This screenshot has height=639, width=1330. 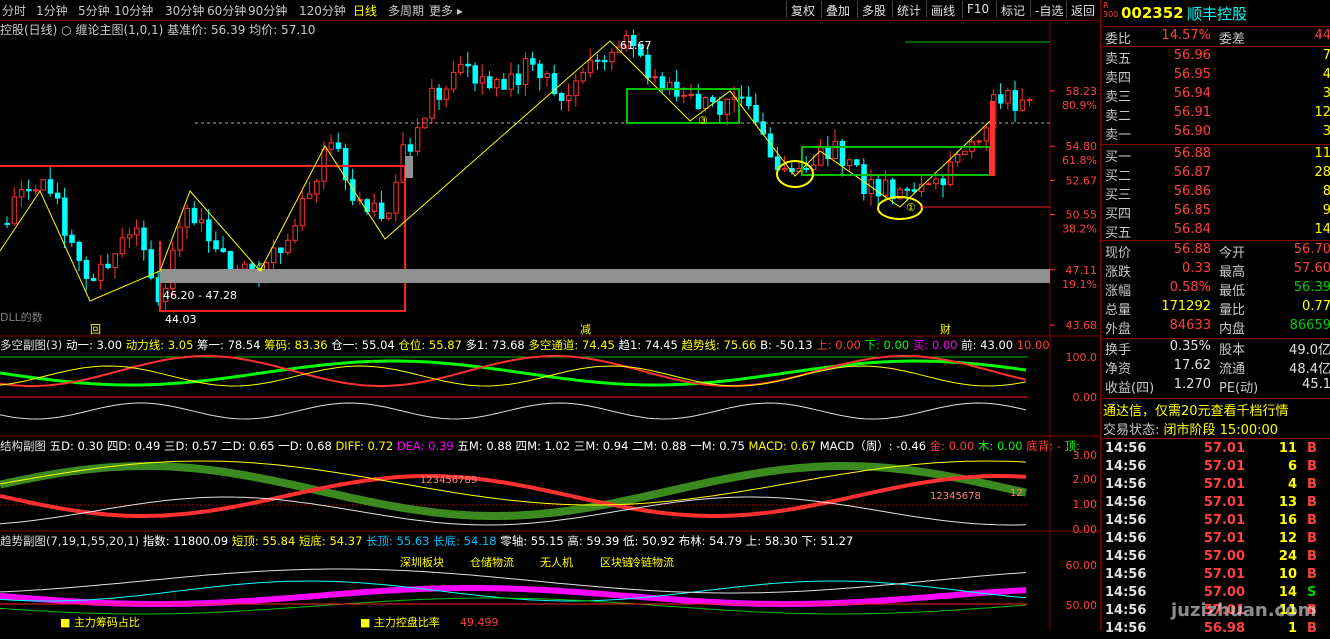 What do you see at coordinates (1244, 610) in the screenshot?
I see `watermark: juzizhuan.com` at bounding box center [1244, 610].